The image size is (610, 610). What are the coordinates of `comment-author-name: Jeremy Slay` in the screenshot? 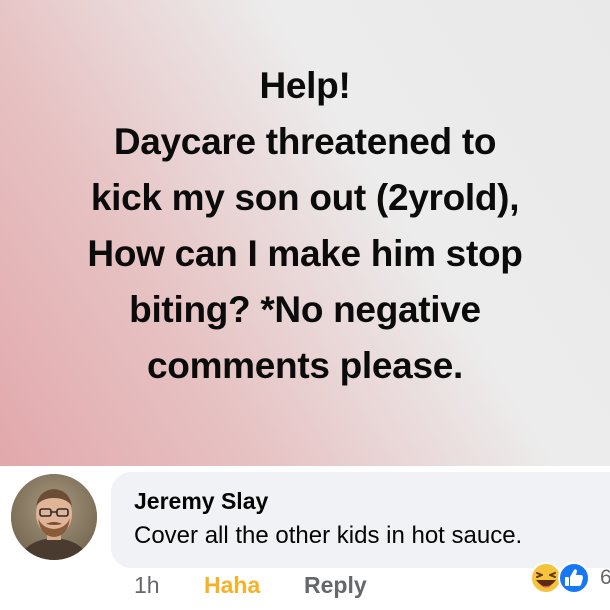 It's located at (201, 501).